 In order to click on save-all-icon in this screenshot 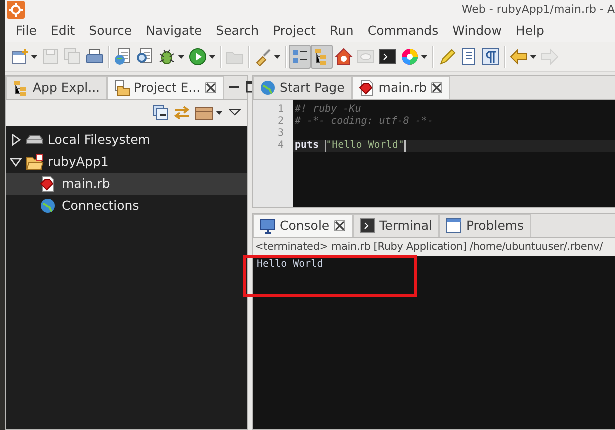, I will do `click(73, 57)`.